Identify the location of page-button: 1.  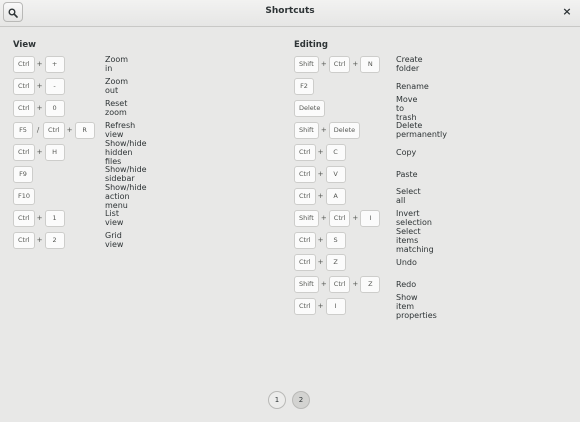
(277, 400).